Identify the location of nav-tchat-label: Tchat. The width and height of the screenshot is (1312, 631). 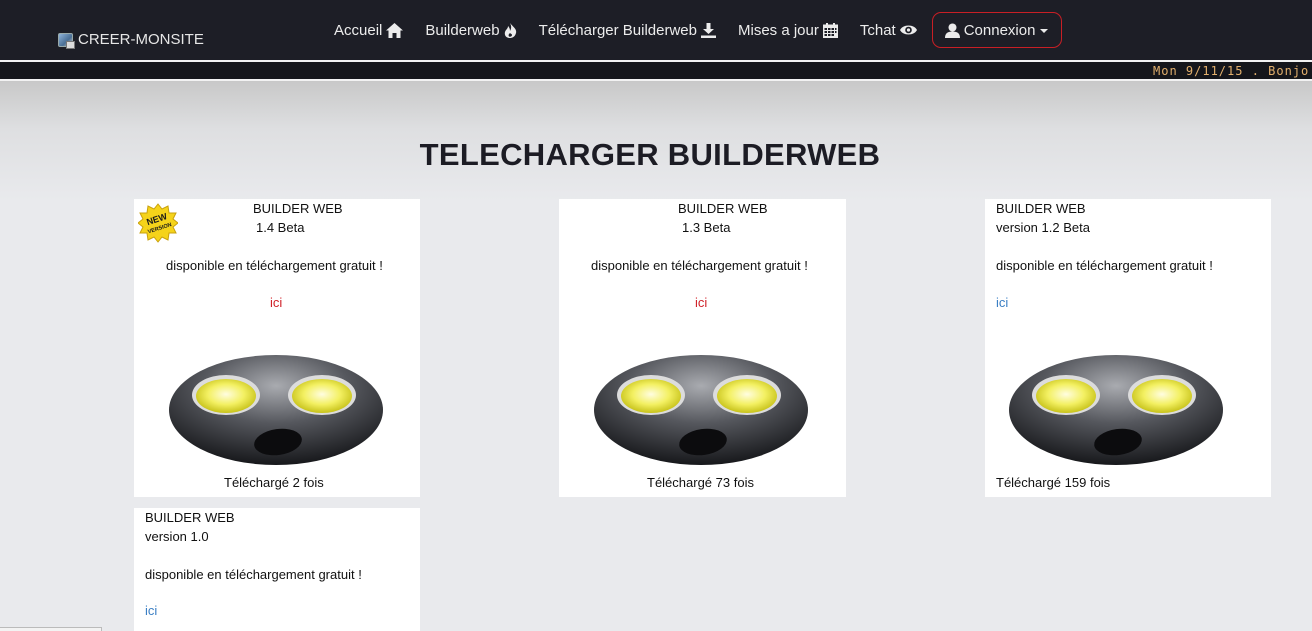
(877, 30).